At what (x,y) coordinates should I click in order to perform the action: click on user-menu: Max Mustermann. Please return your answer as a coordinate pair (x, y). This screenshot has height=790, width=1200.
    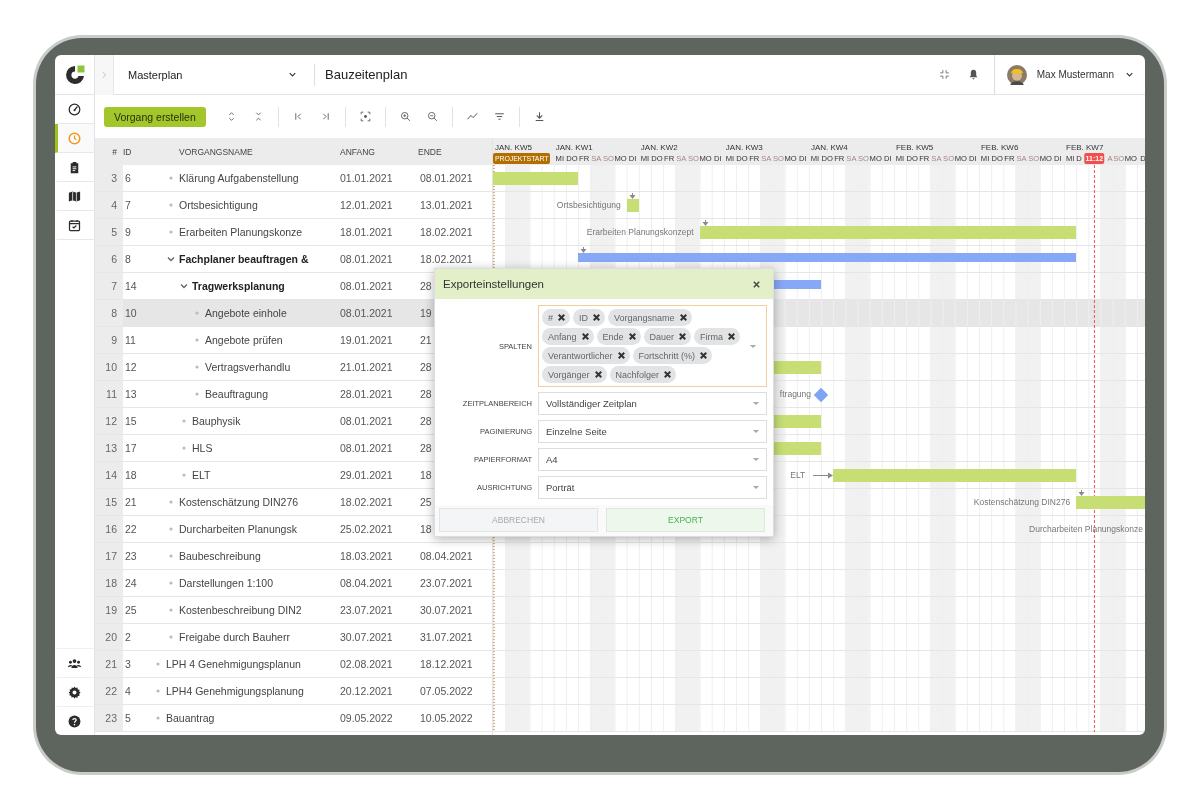
    Looking at the image, I should click on (1075, 74).